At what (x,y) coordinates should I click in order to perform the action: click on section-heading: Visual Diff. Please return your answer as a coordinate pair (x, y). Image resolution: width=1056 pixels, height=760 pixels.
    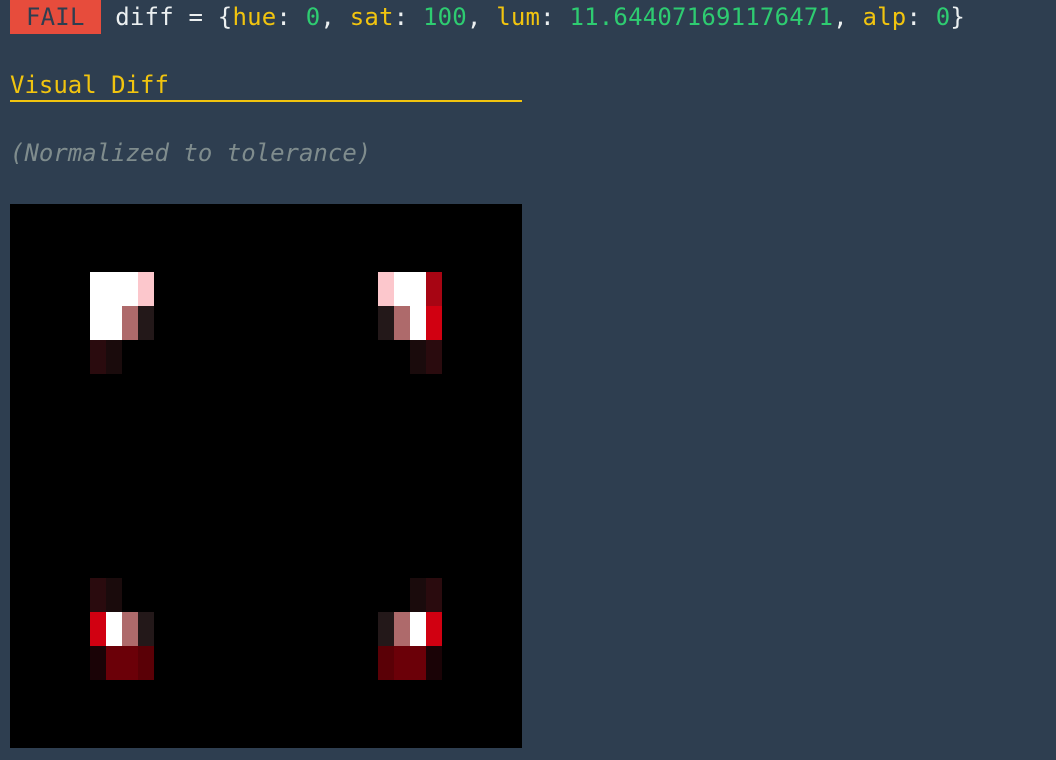
    Looking at the image, I should click on (266, 86).